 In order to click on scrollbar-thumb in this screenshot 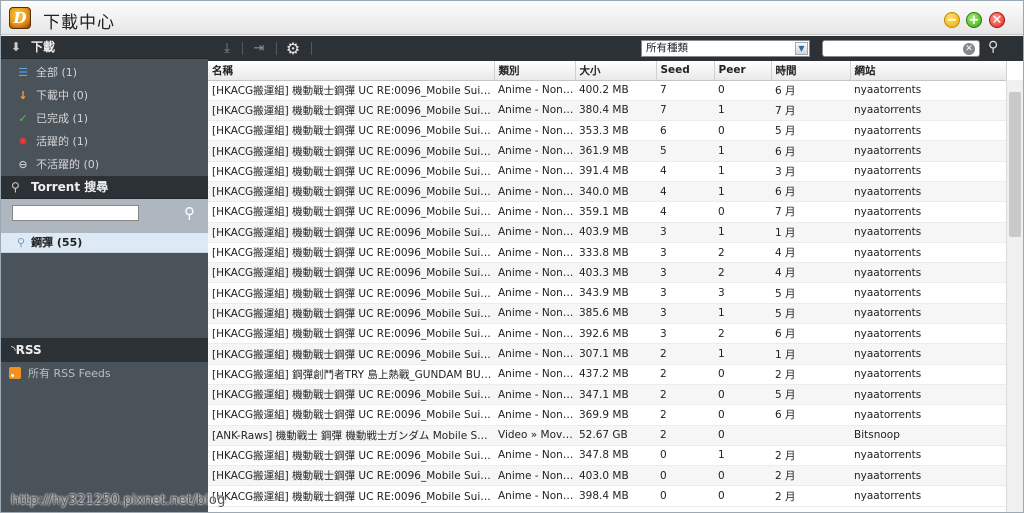, I will do `click(1015, 164)`.